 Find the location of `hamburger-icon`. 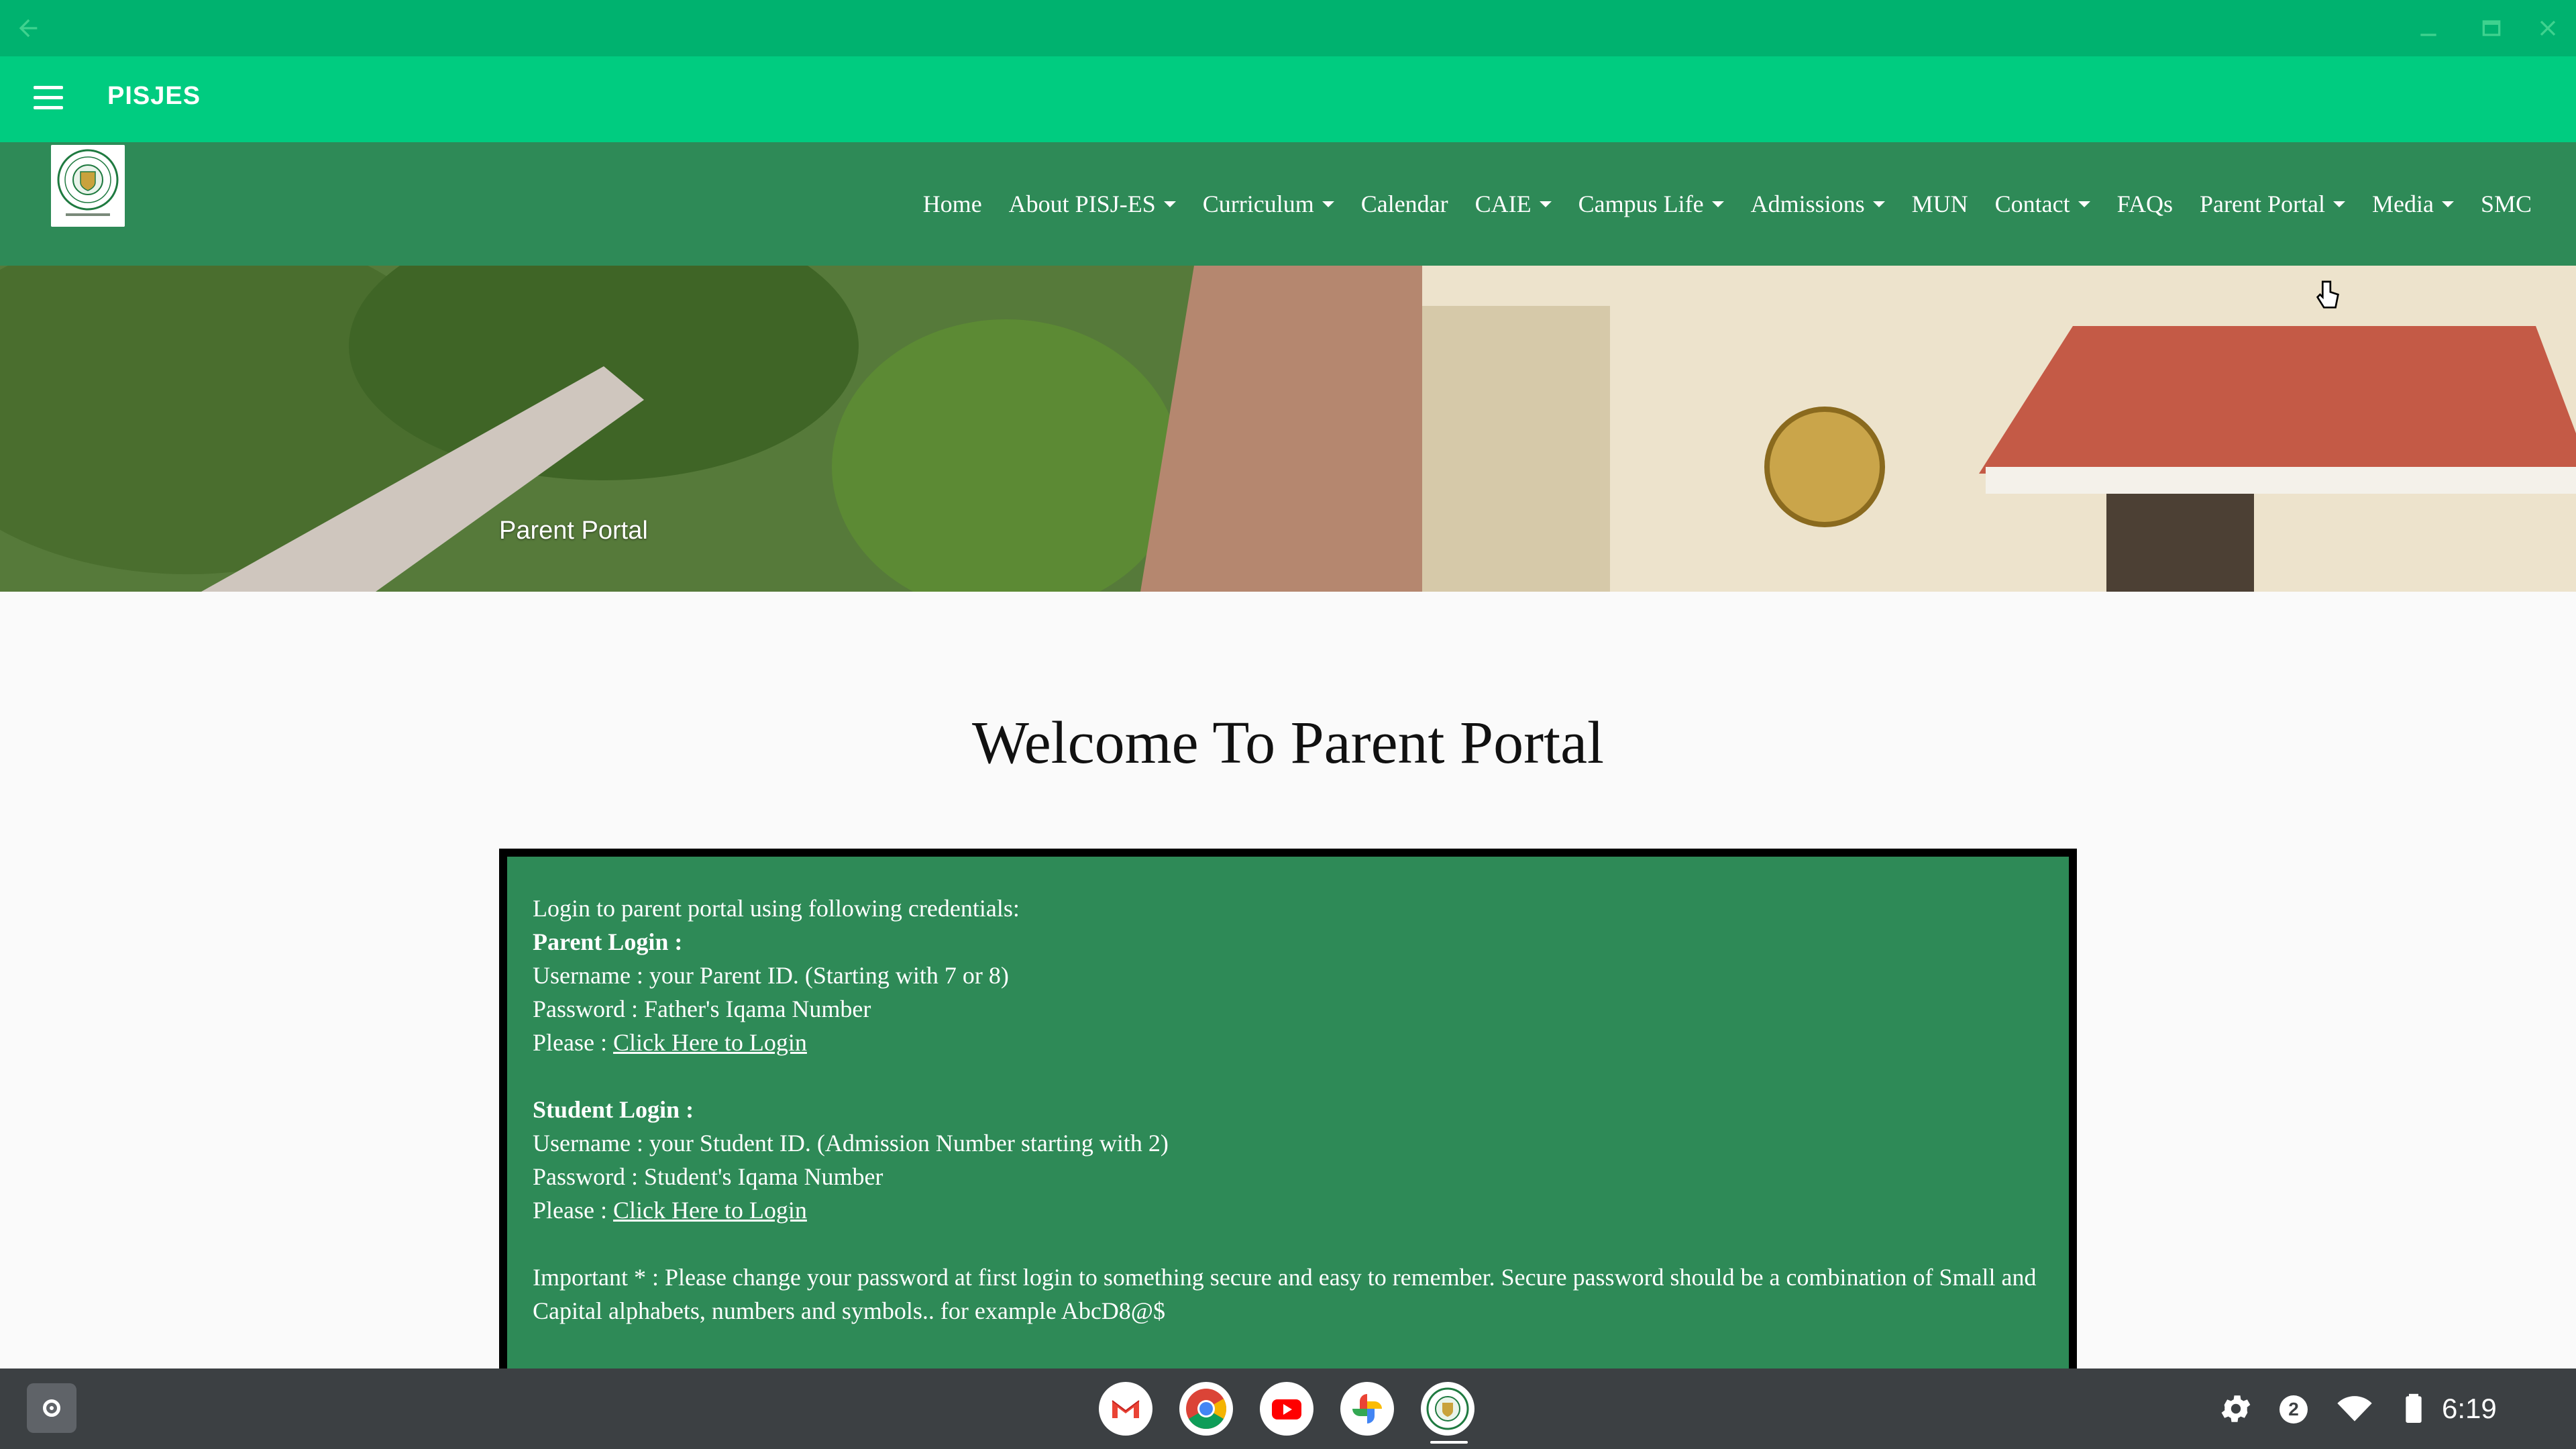

hamburger-icon is located at coordinates (48, 99).